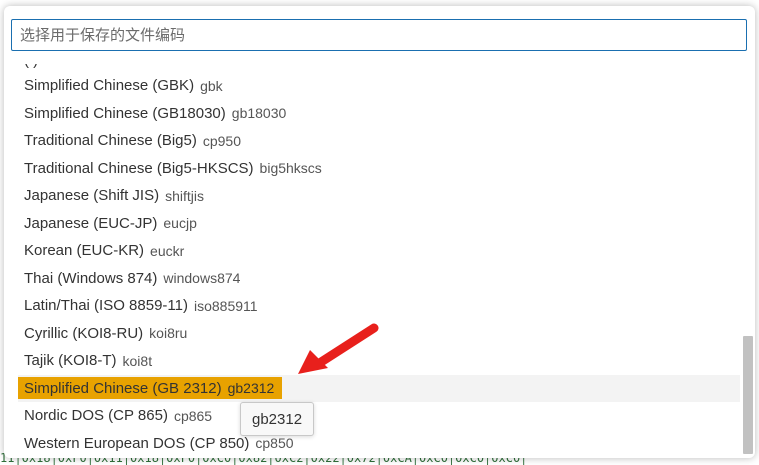  I want to click on encoding-search-input, so click(379, 35).